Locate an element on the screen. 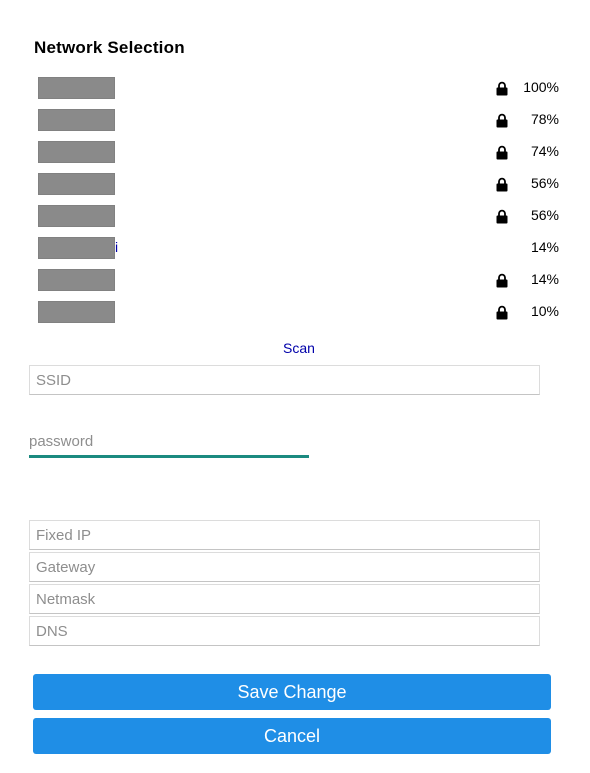 The width and height of the screenshot is (590, 773). dns-input is located at coordinates (284, 631).